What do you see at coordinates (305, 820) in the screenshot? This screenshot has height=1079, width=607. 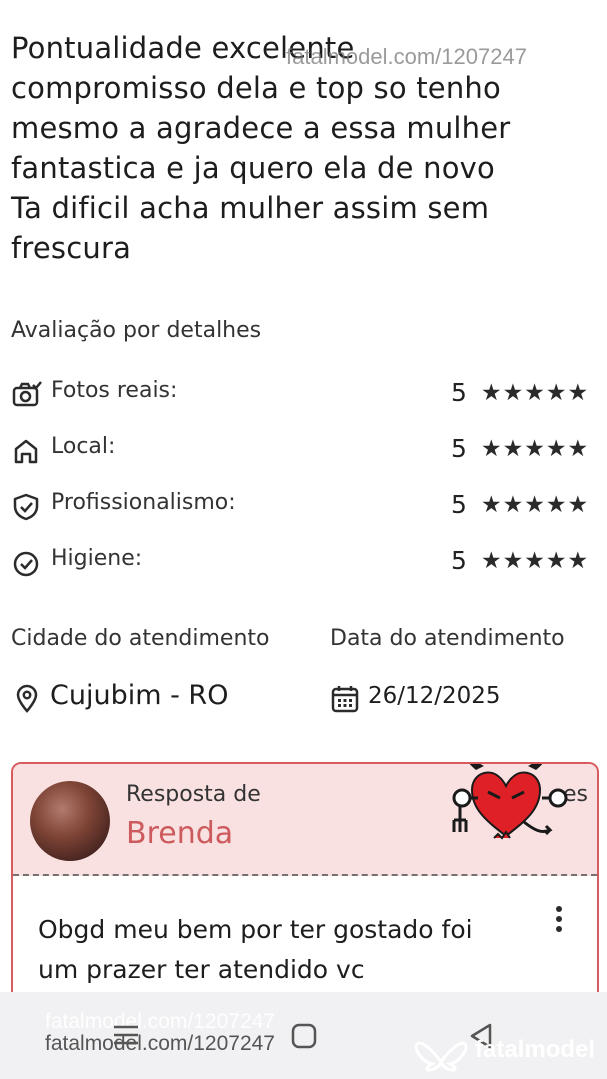 I see `reply-header: Resposta de Brenda es` at bounding box center [305, 820].